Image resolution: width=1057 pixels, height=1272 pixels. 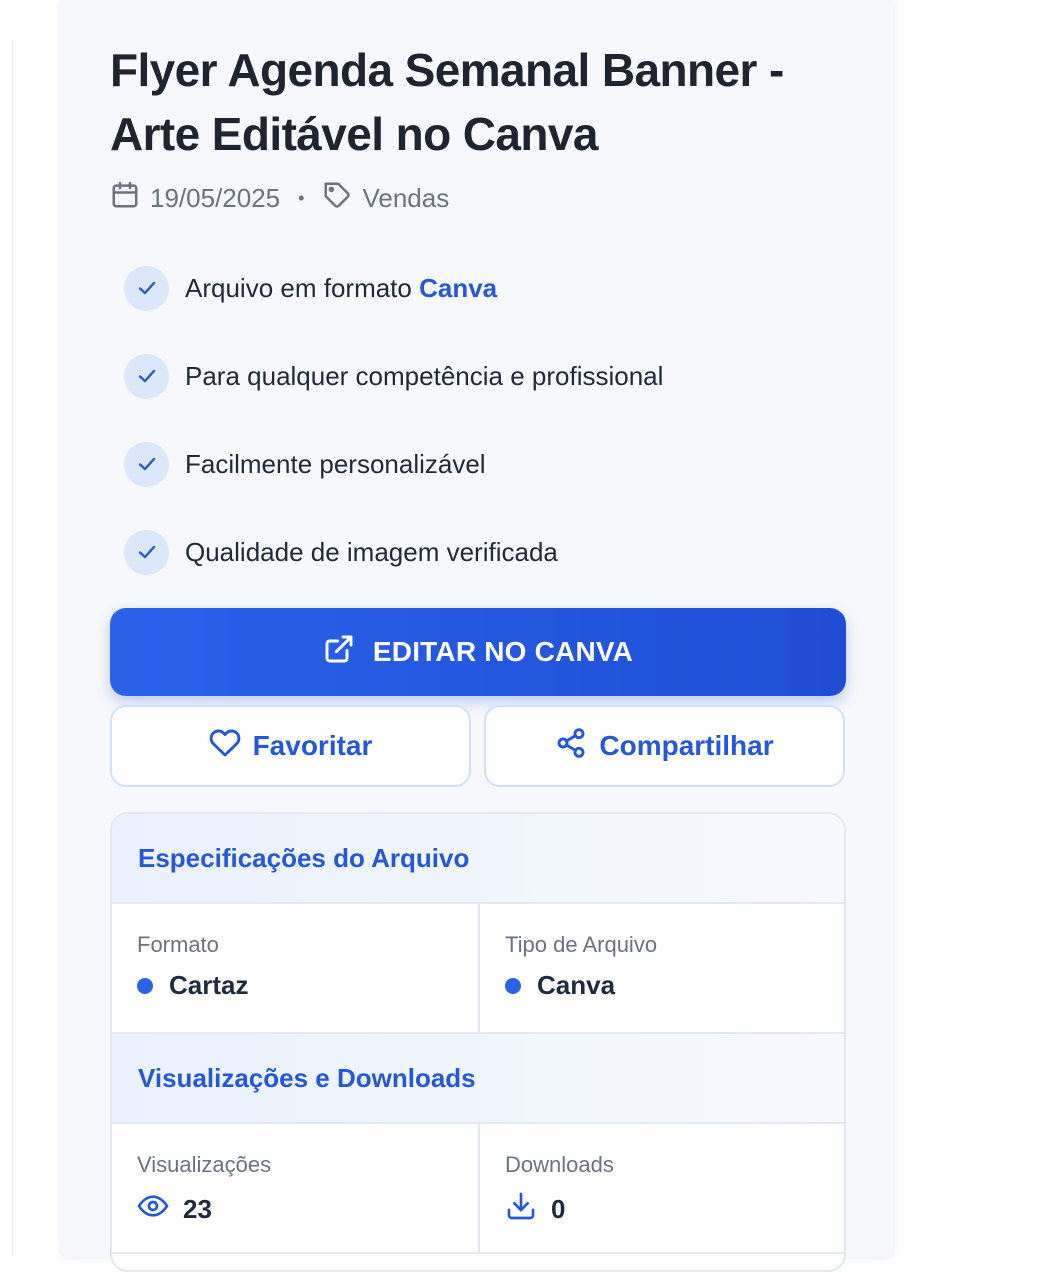 I want to click on favorite-button: Favoritar, so click(x=290, y=746).